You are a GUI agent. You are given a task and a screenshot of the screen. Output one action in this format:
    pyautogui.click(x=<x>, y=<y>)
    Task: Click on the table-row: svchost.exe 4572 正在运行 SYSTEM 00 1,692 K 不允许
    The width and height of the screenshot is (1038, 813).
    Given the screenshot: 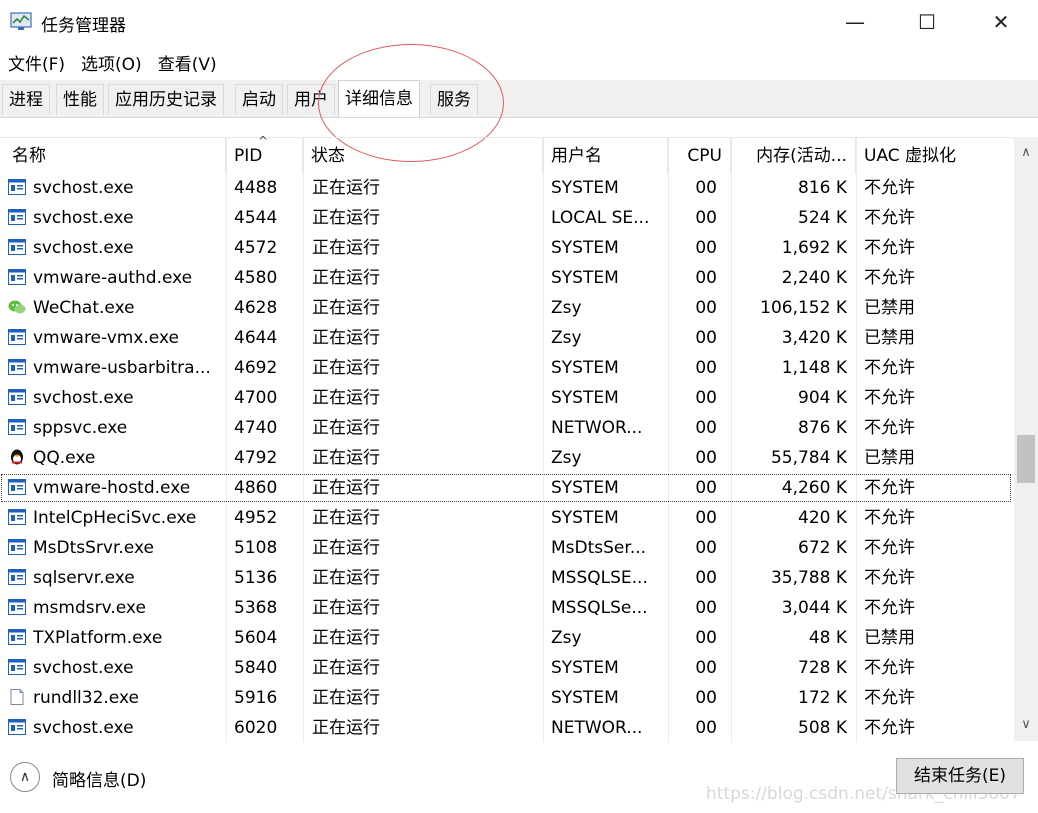 What is the action you would take?
    pyautogui.click(x=506, y=248)
    